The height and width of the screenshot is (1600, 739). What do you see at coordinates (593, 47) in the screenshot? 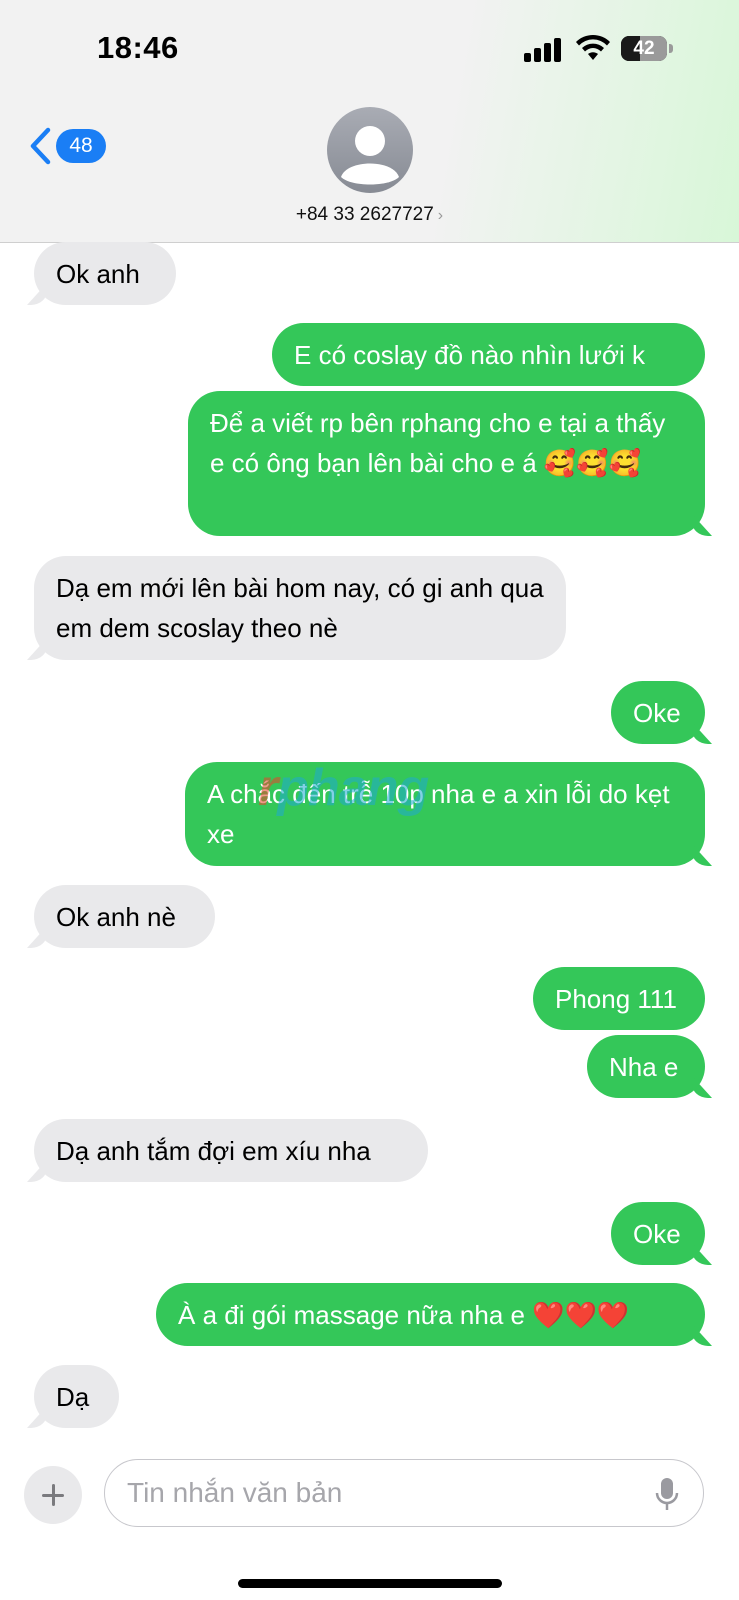
I see `wifi-icon` at bounding box center [593, 47].